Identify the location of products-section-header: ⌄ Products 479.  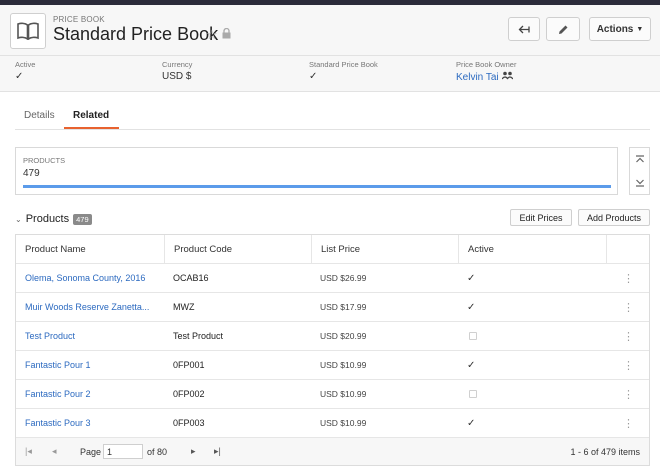
(53, 219).